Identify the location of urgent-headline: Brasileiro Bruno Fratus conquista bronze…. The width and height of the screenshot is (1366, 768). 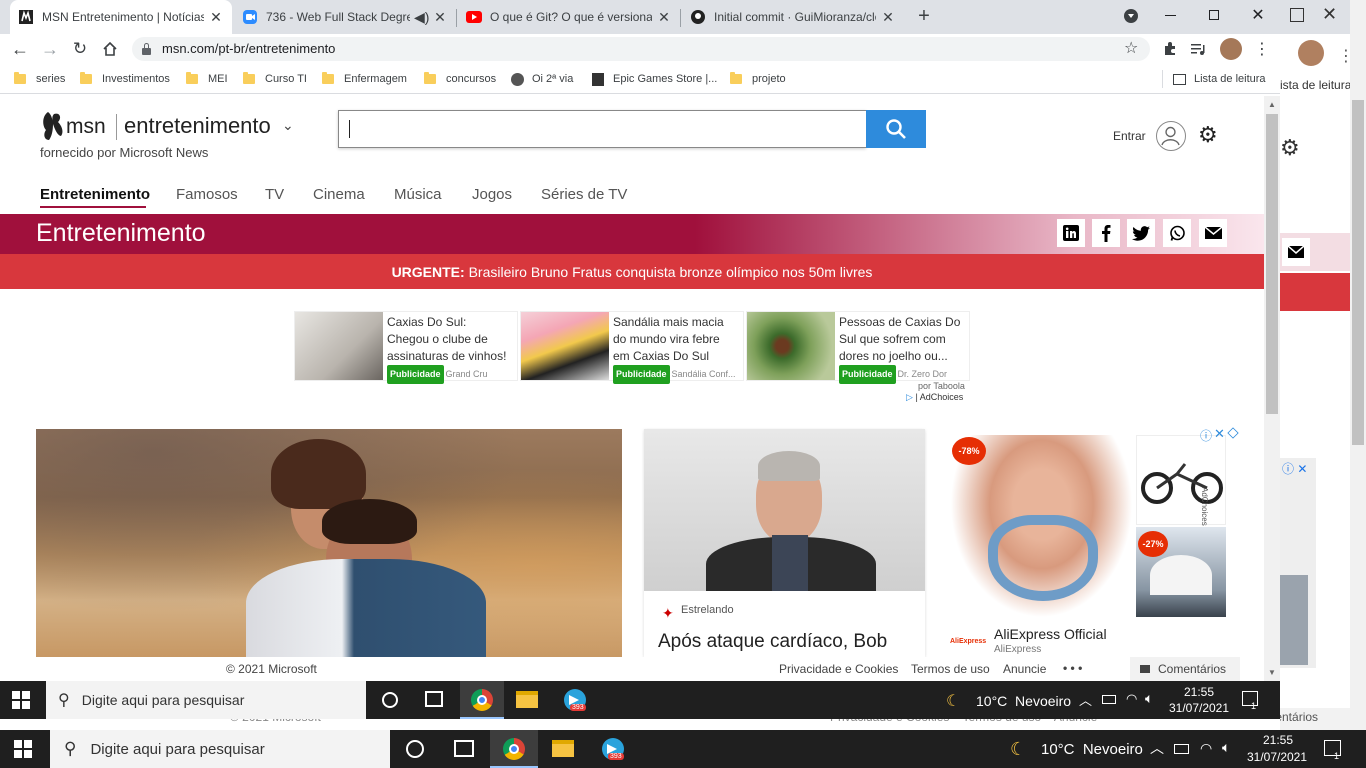
(671, 272).